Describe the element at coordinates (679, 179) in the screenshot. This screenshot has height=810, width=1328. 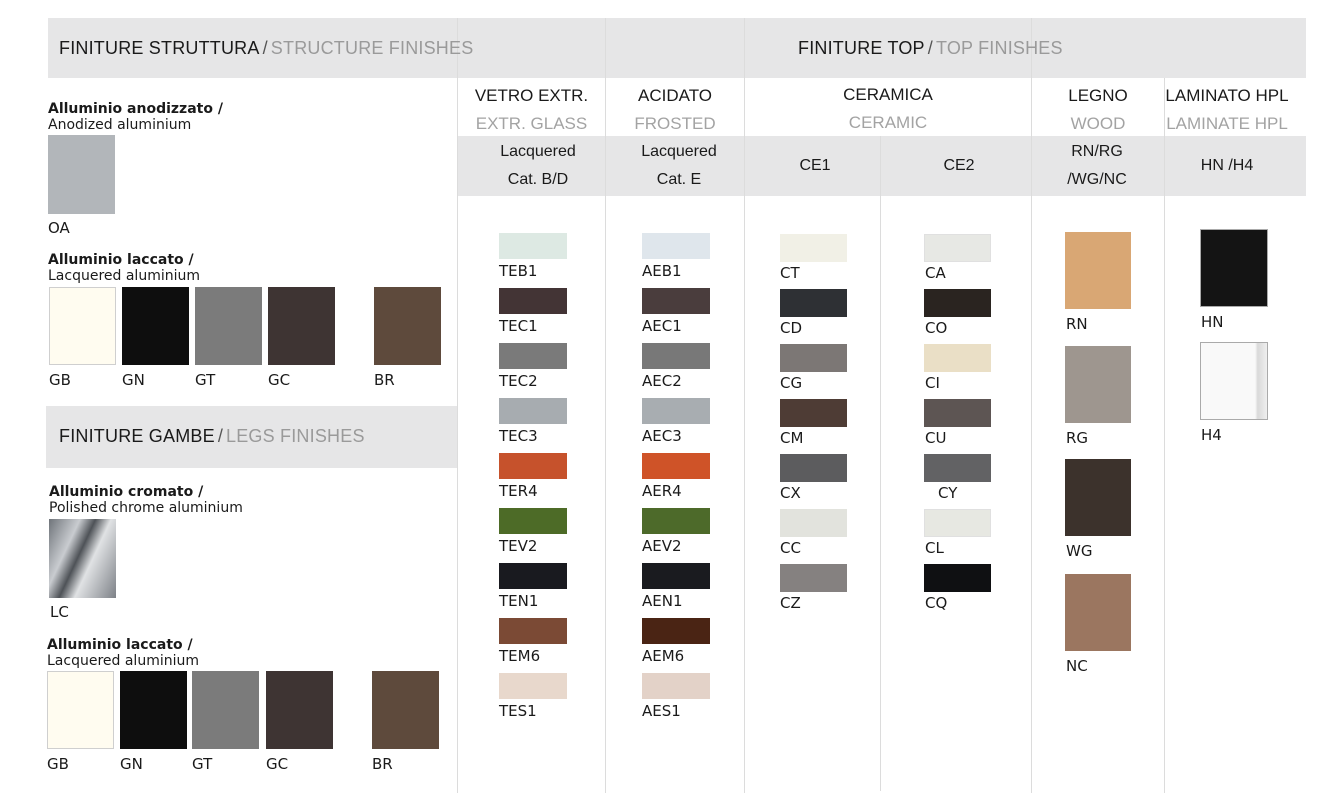
I see `subheader-line: Cat. E` at that location.